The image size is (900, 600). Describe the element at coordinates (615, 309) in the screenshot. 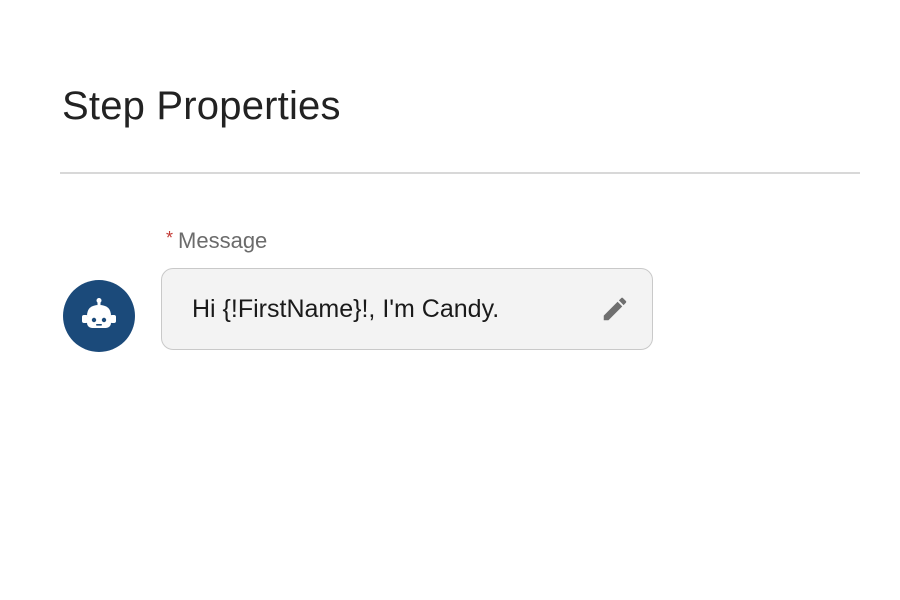

I see `pencil-icon` at that location.